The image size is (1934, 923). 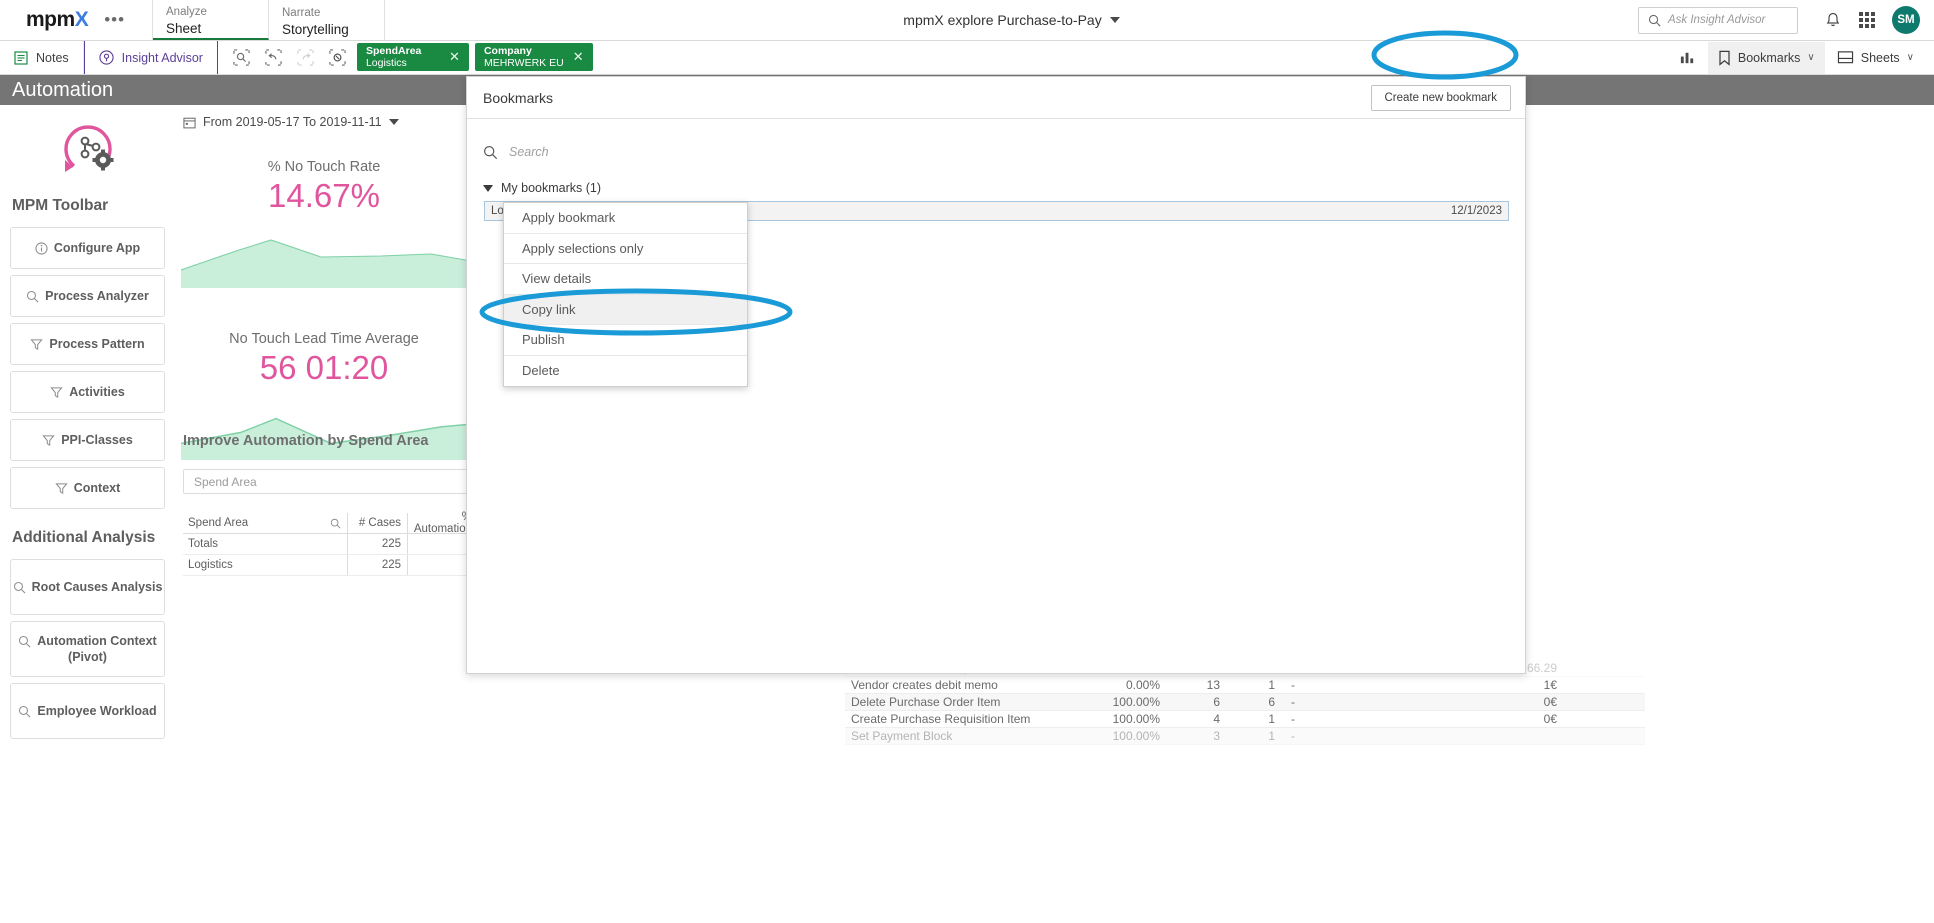 What do you see at coordinates (551, 188) in the screenshot?
I see `bookmarks-group-label: My bookmarks (1)` at bounding box center [551, 188].